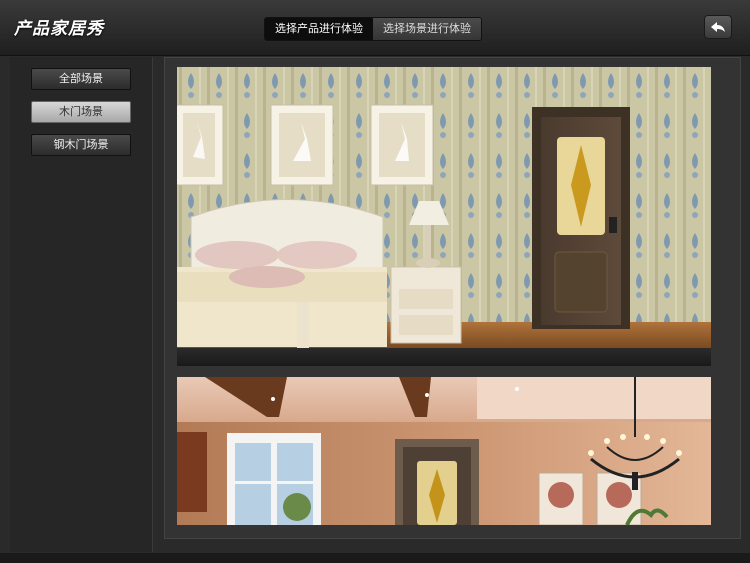  I want to click on top-bar: 产品家居秀 选择产品进行体验 选择场景进行体验, so click(375, 28).